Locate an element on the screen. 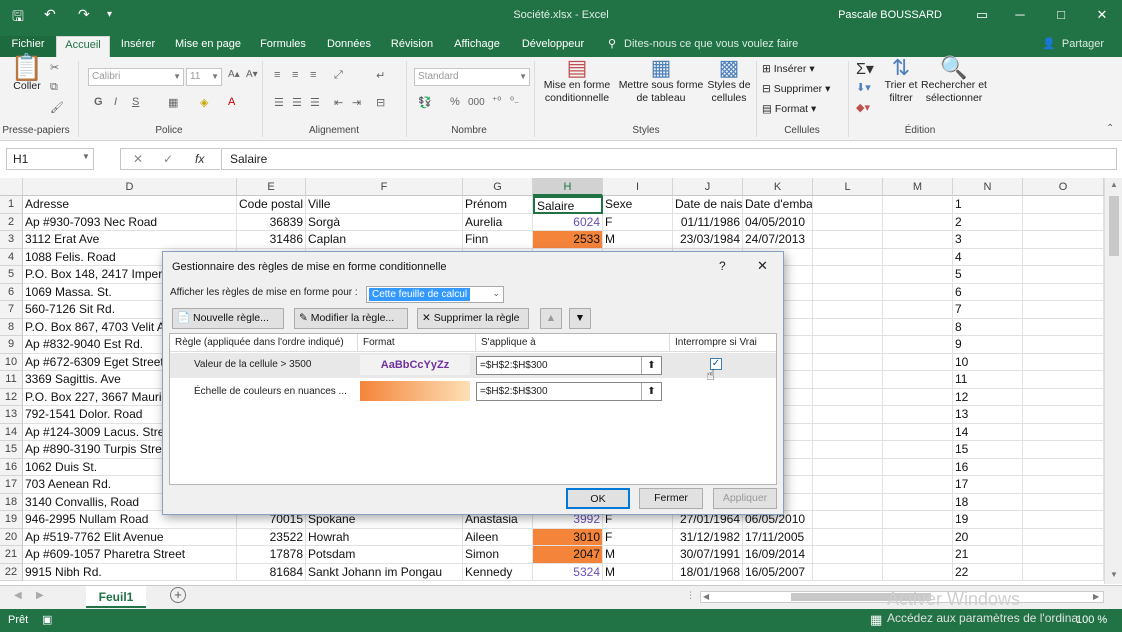  cell-d: 9915 Nibh Rd. is located at coordinates (130, 573).